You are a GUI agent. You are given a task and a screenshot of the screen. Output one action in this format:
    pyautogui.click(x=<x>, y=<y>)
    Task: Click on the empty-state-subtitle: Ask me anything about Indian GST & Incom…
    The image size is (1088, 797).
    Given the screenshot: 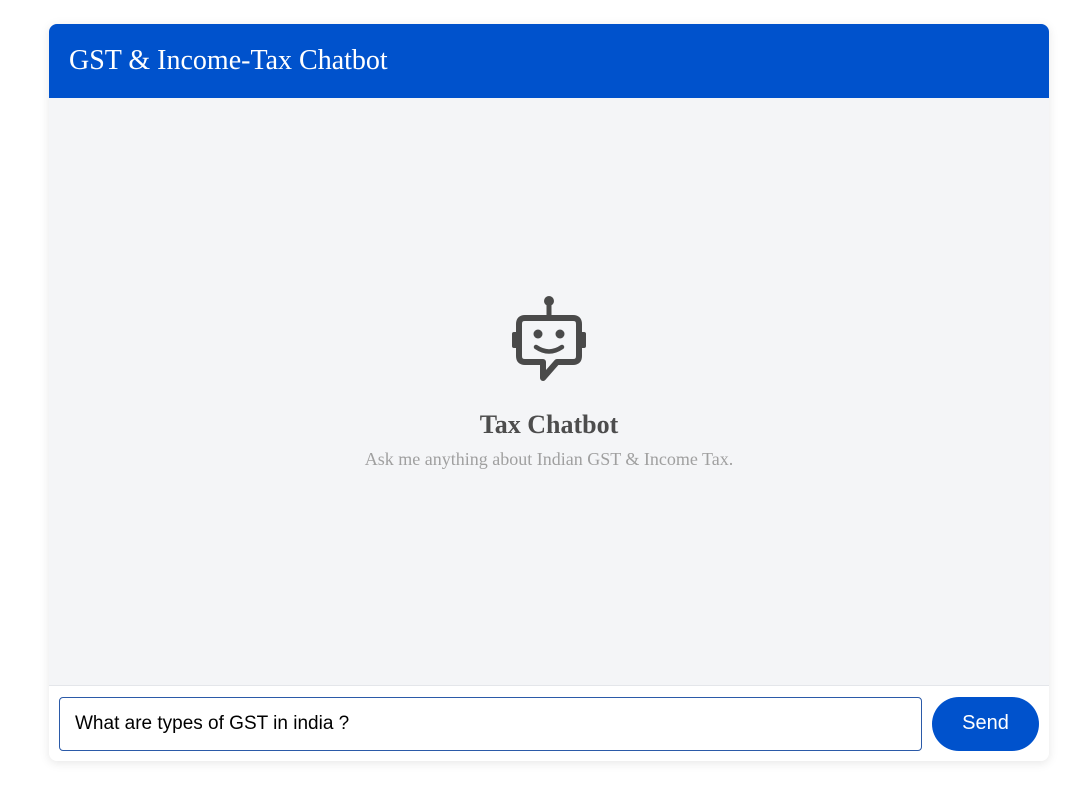 What is the action you would take?
    pyautogui.click(x=549, y=459)
    